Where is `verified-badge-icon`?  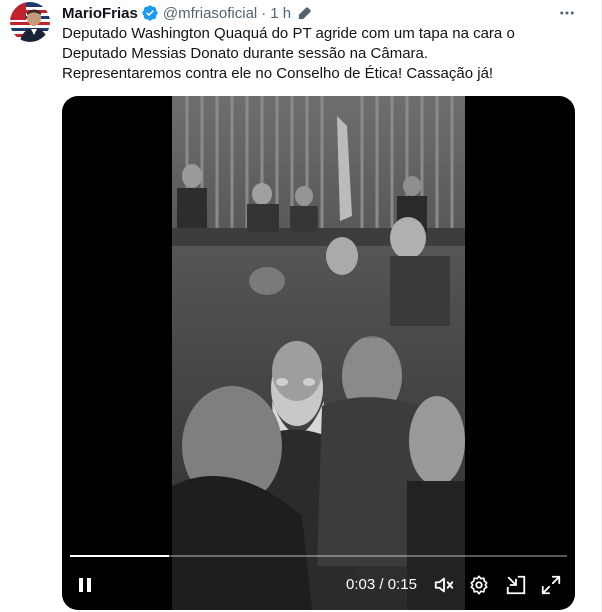 verified-badge-icon is located at coordinates (150, 13).